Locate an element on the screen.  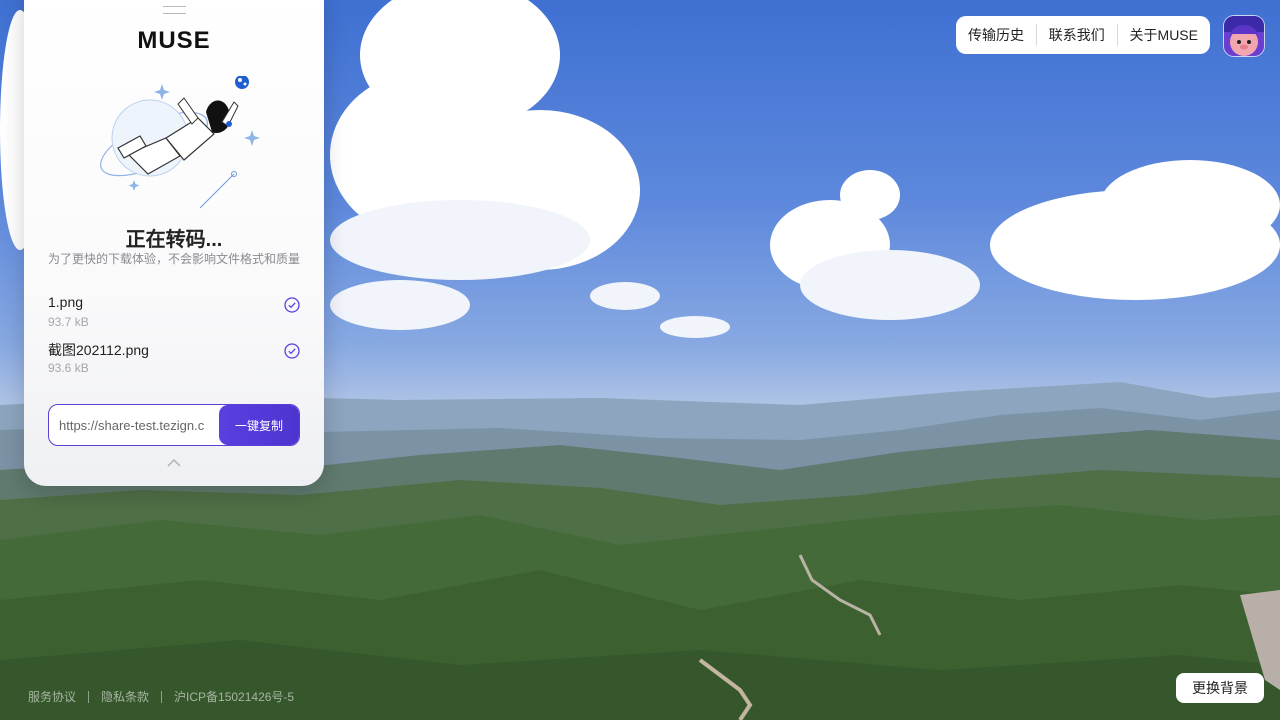
footer-privacy-link: 隐私条款 is located at coordinates (125, 696).